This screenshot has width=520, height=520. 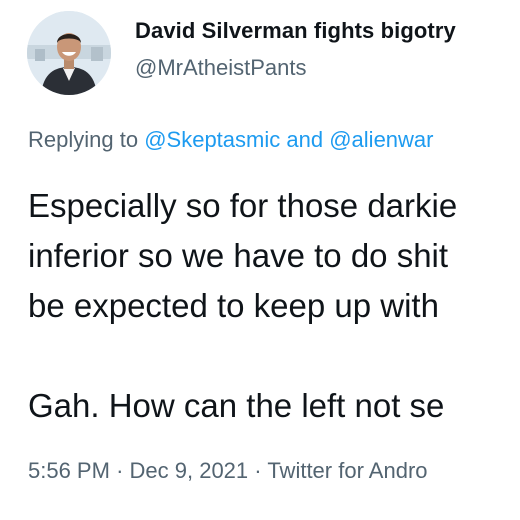 What do you see at coordinates (238, 255) in the screenshot?
I see `tweet-text-line: inferior so we have to do shit` at bounding box center [238, 255].